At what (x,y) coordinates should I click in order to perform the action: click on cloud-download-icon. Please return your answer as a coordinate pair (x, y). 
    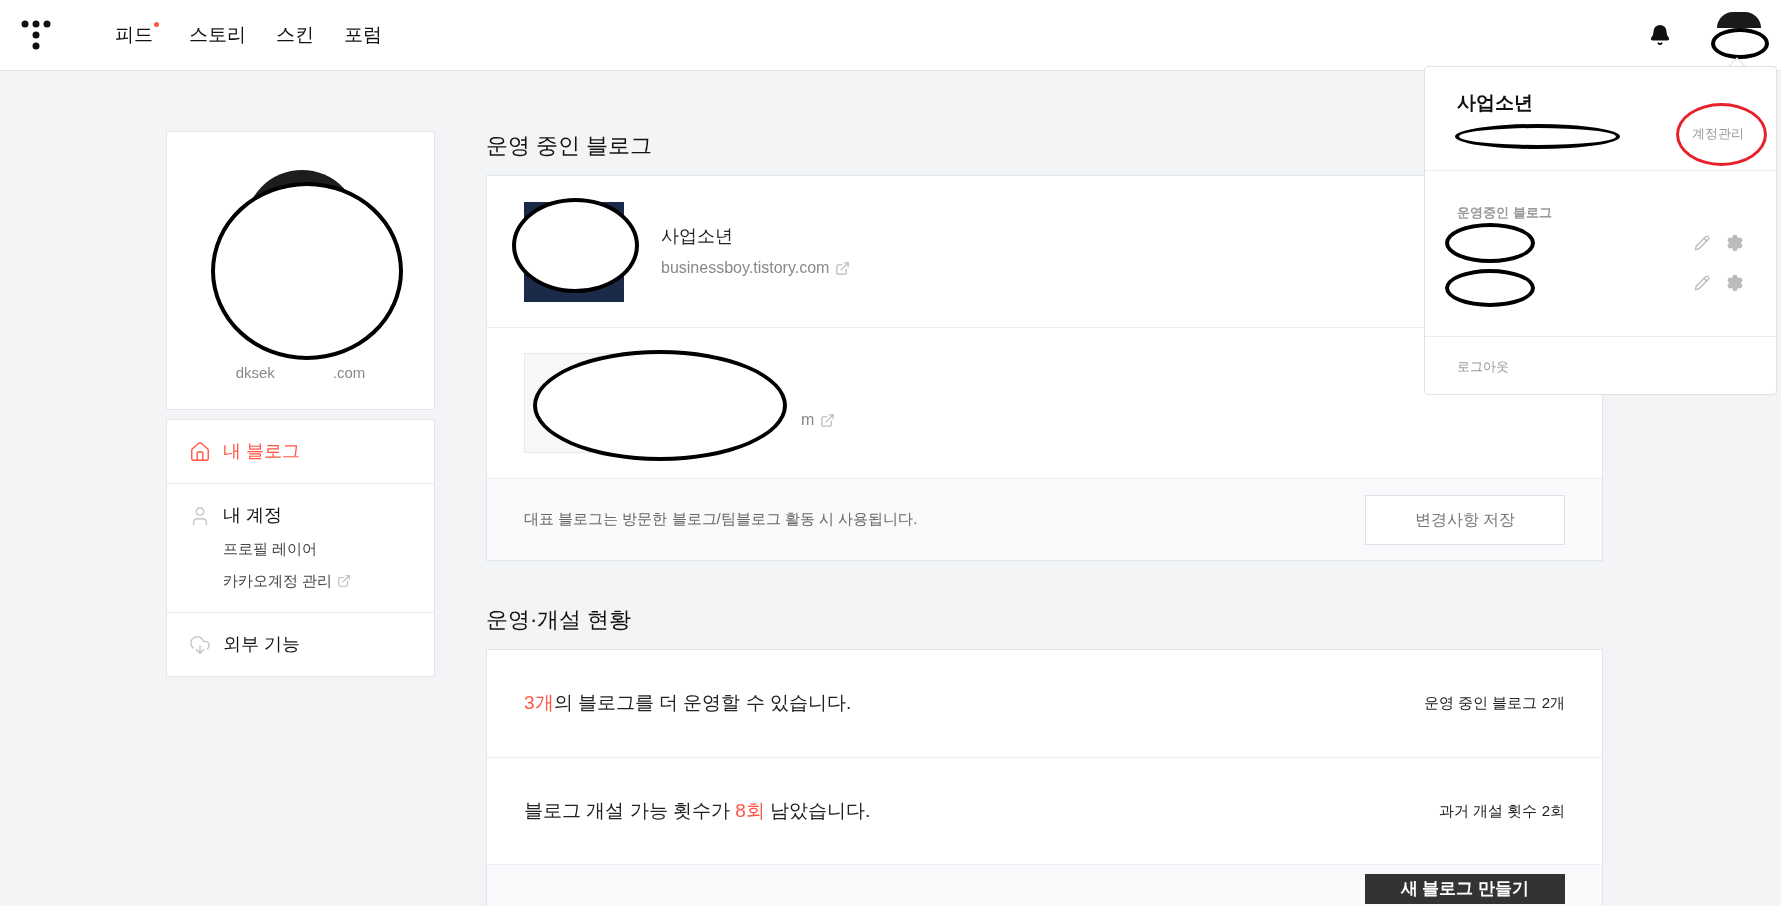
    Looking at the image, I should click on (200, 644).